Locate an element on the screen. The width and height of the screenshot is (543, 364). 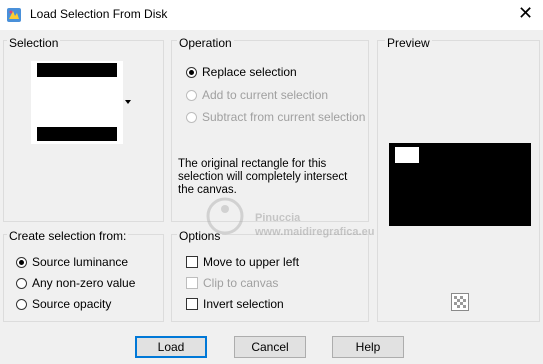
app-icon is located at coordinates (14, 15).